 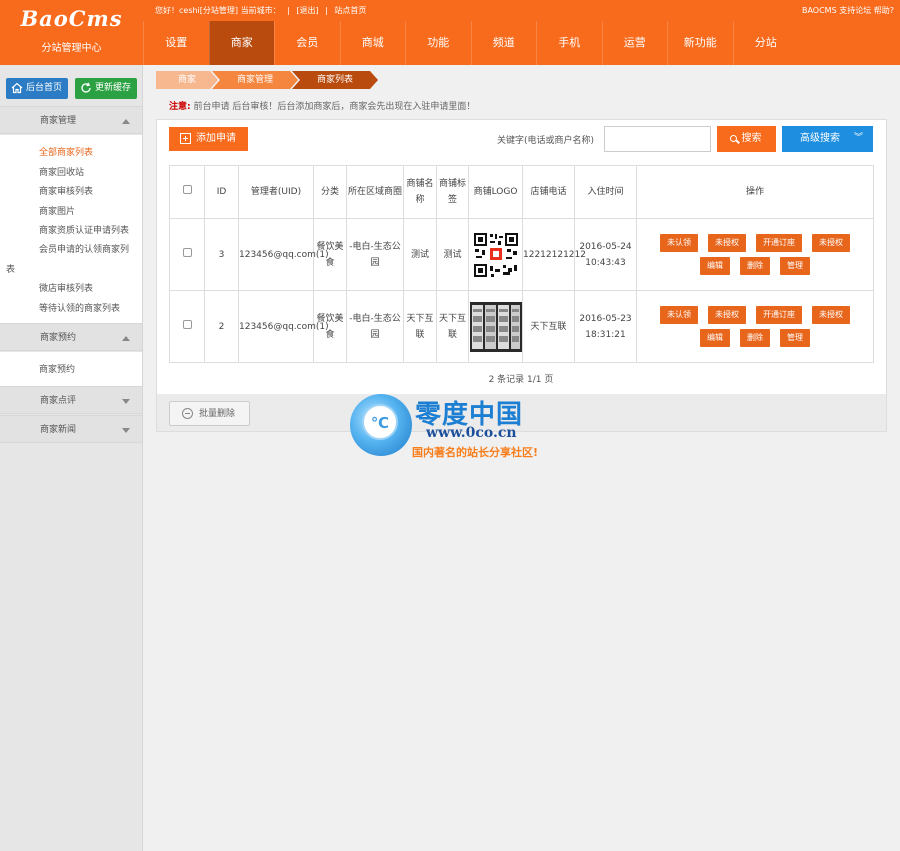 I want to click on sidebar-item-weidian-audit: 微店审核列表, so click(x=66, y=287).